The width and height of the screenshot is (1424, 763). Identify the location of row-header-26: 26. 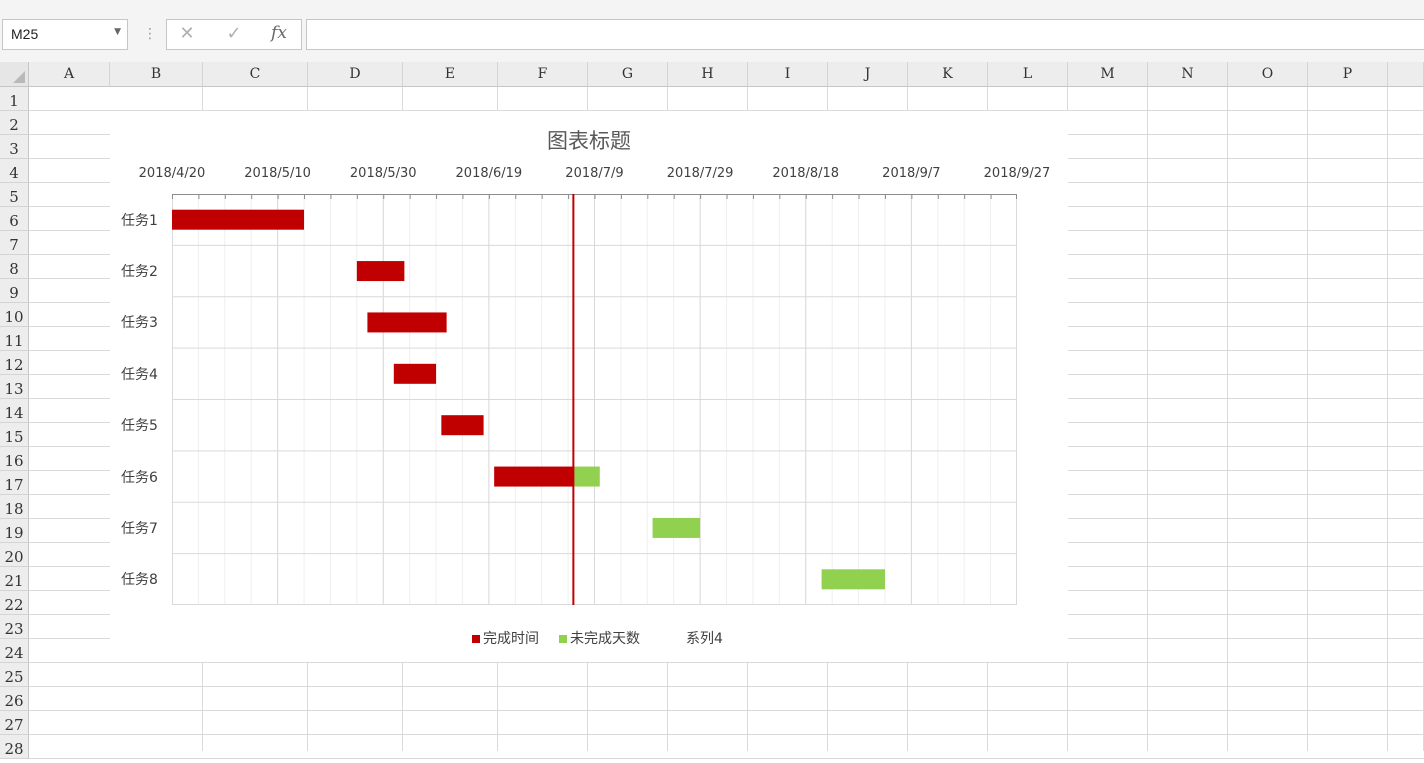
(14, 699).